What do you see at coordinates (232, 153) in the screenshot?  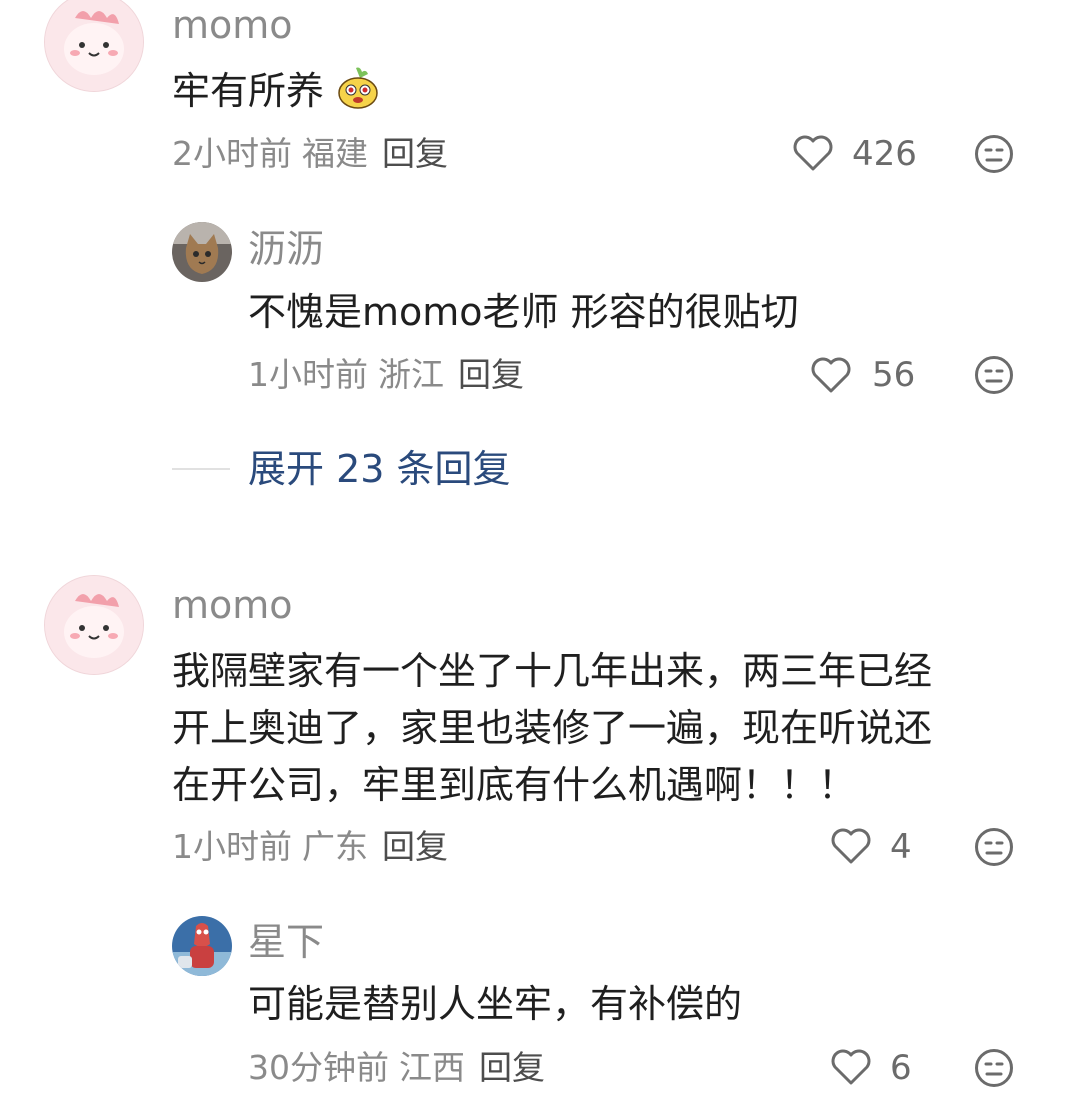 I see `comment-time: 2小时前` at bounding box center [232, 153].